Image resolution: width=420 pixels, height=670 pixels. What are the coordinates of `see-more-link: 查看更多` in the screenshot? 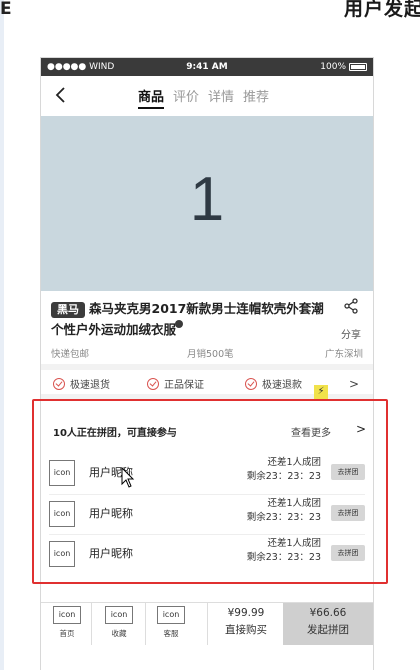 It's located at (311, 431).